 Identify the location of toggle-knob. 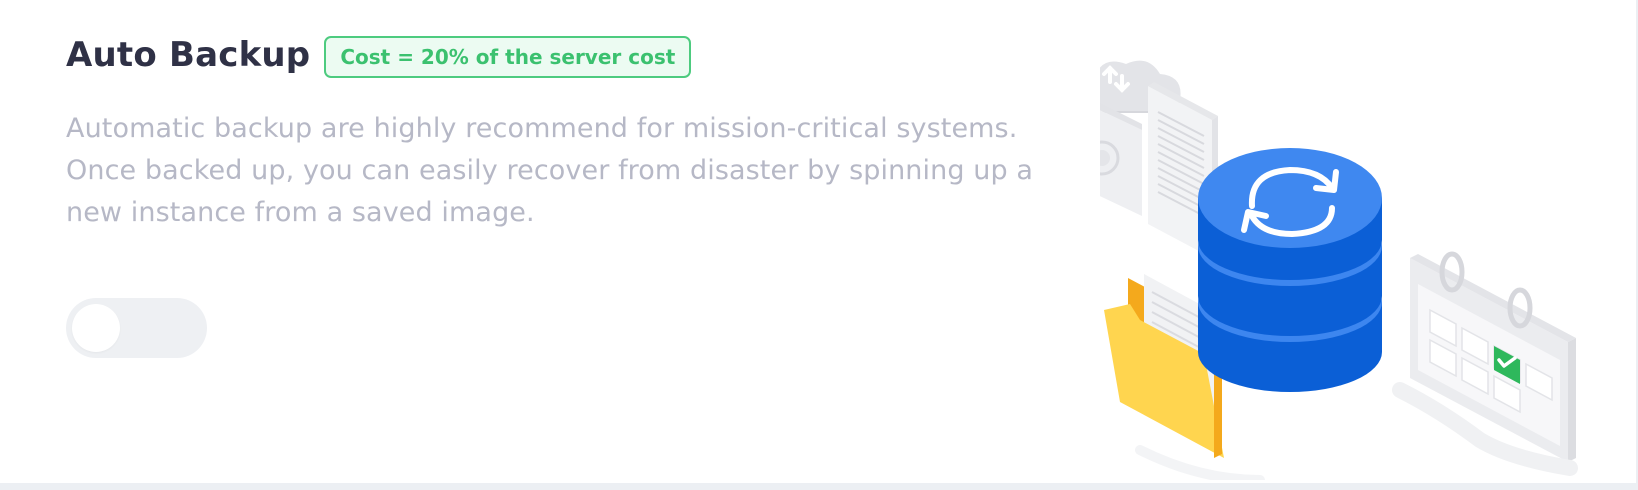
(96, 328).